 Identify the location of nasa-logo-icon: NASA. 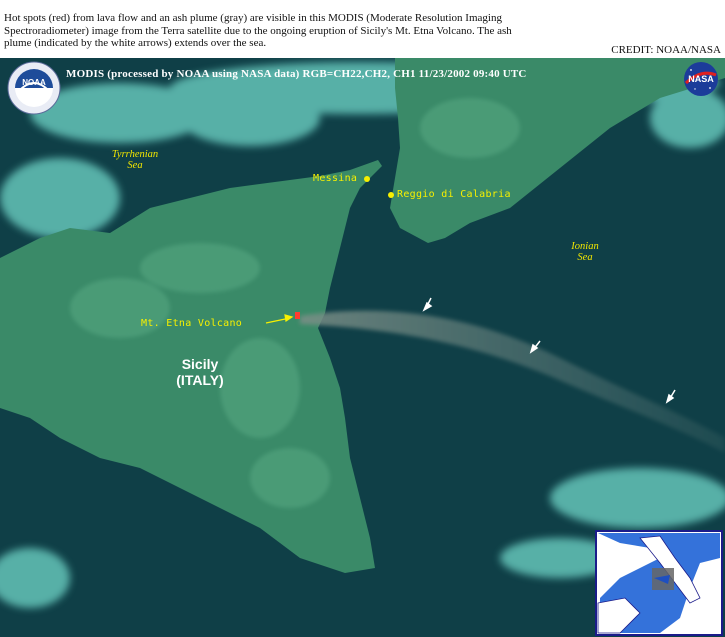
(701, 79).